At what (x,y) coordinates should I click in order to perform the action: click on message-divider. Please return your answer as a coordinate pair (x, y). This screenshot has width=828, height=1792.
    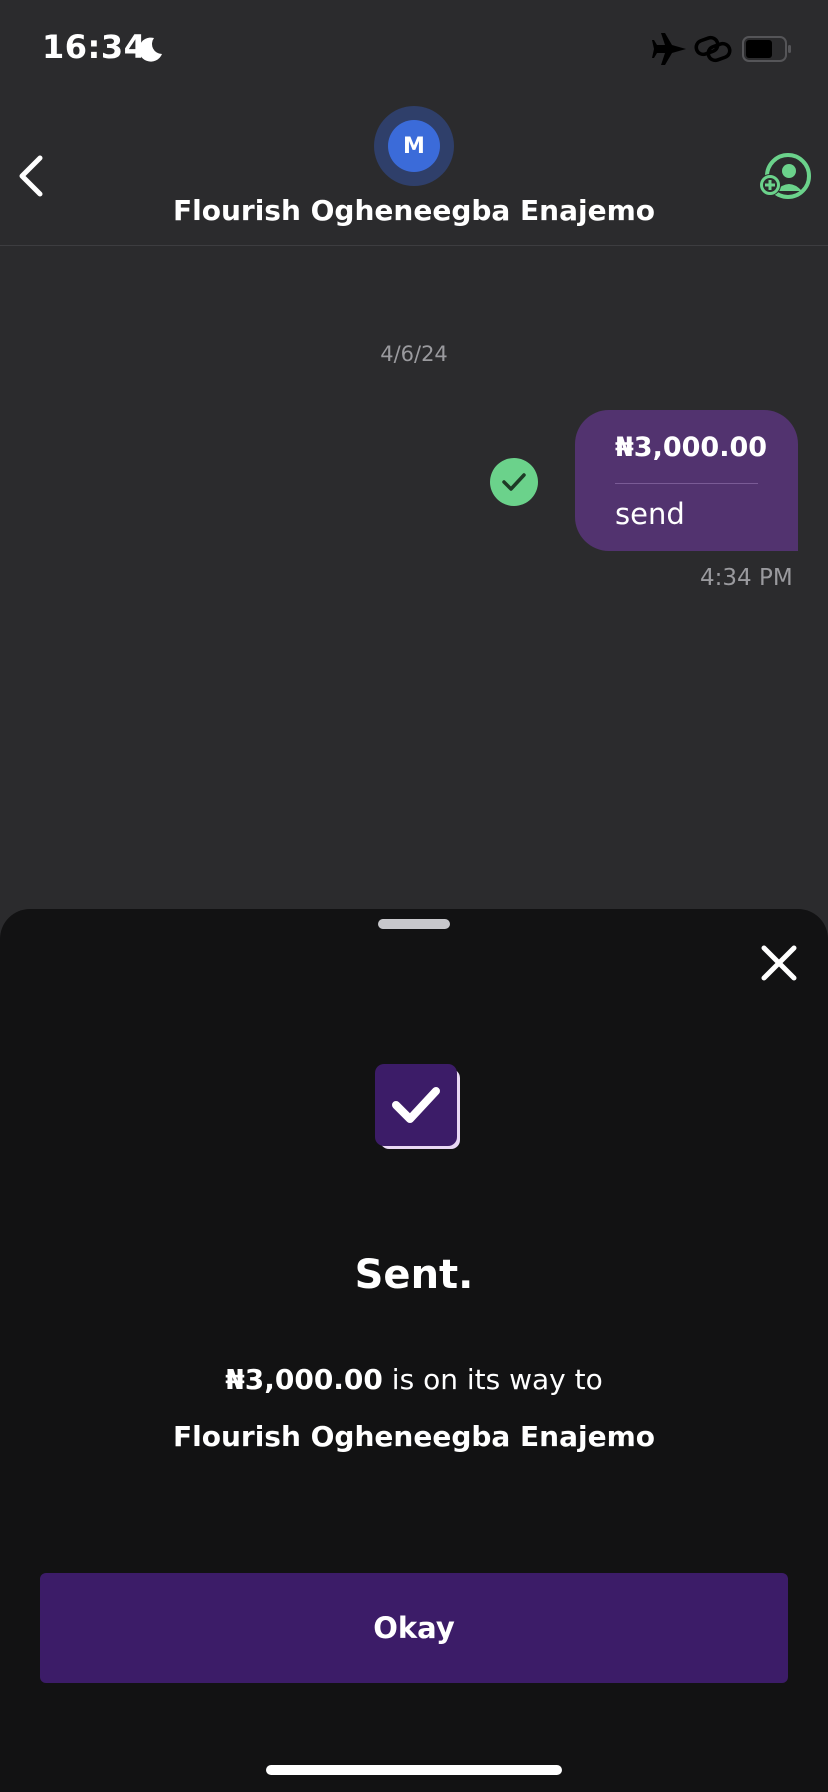
    Looking at the image, I should click on (686, 483).